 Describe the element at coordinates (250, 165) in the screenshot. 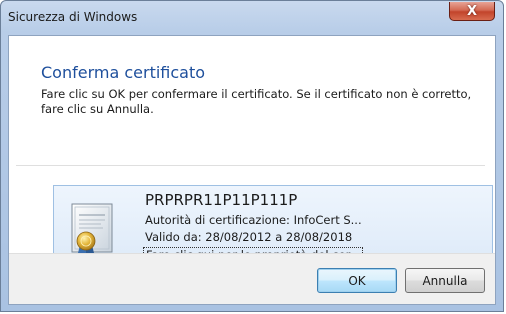

I see `separator` at that location.